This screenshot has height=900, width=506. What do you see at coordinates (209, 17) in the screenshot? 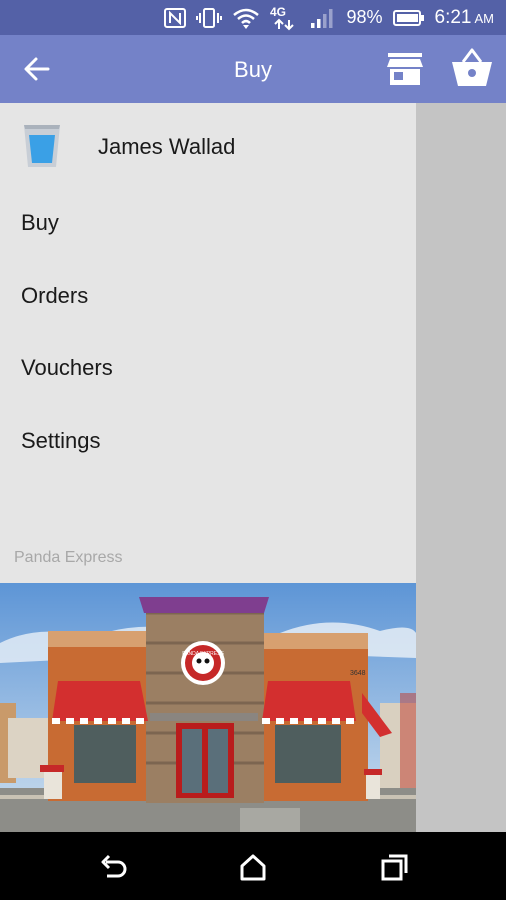
I see `vibrate-icon` at bounding box center [209, 17].